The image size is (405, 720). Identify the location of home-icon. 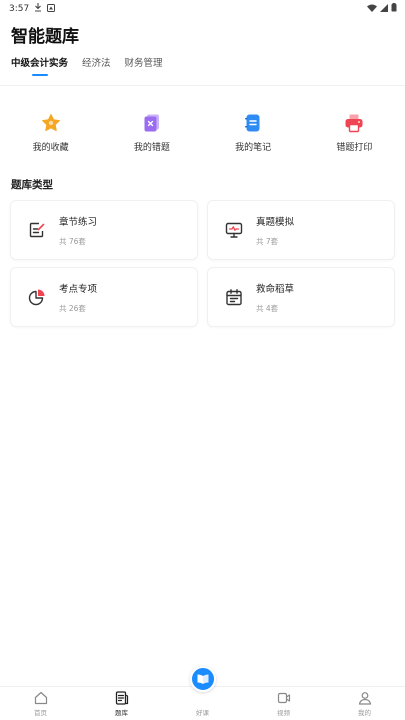
(41, 698).